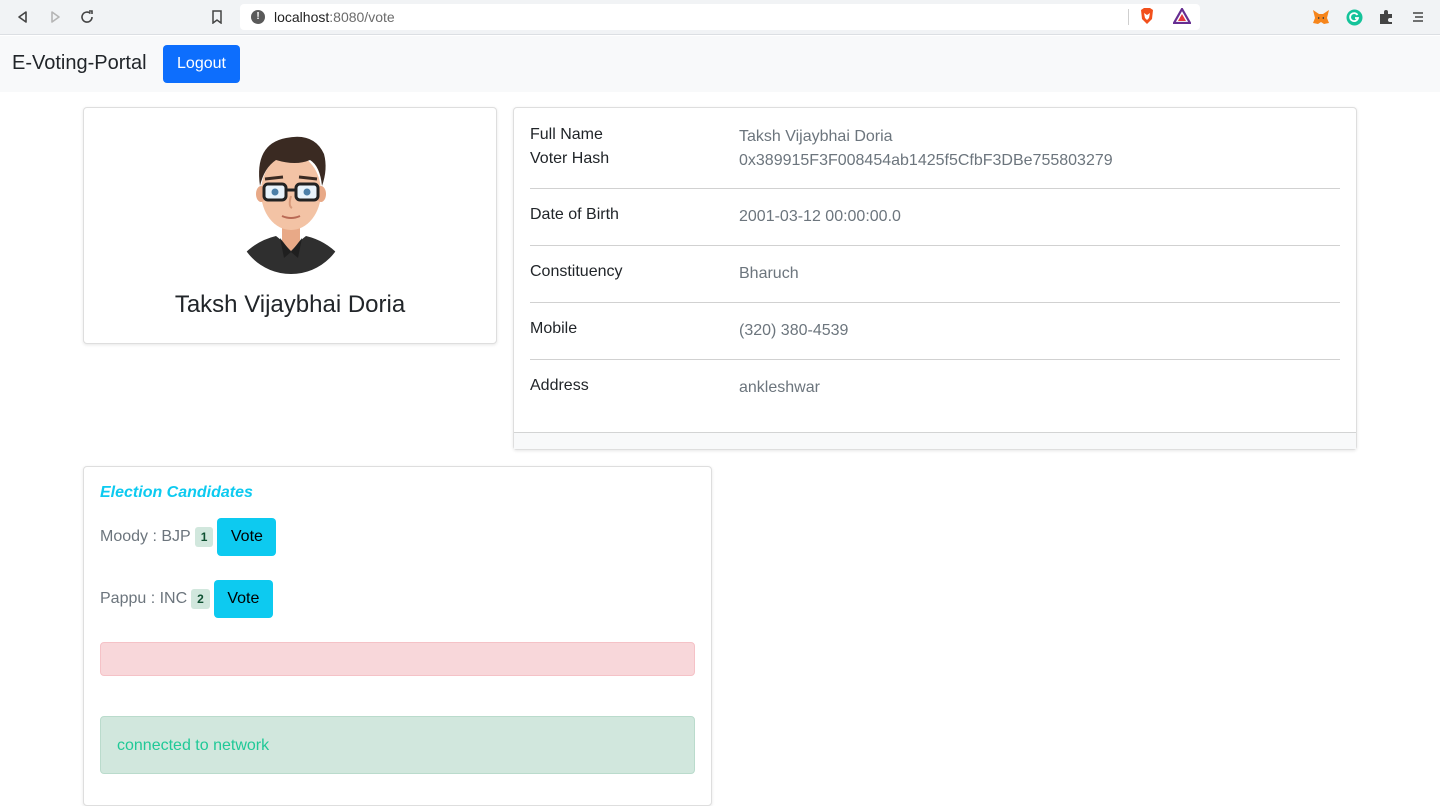  Describe the element at coordinates (79, 63) in the screenshot. I see `brand-title: E-Voting-Portal` at that location.